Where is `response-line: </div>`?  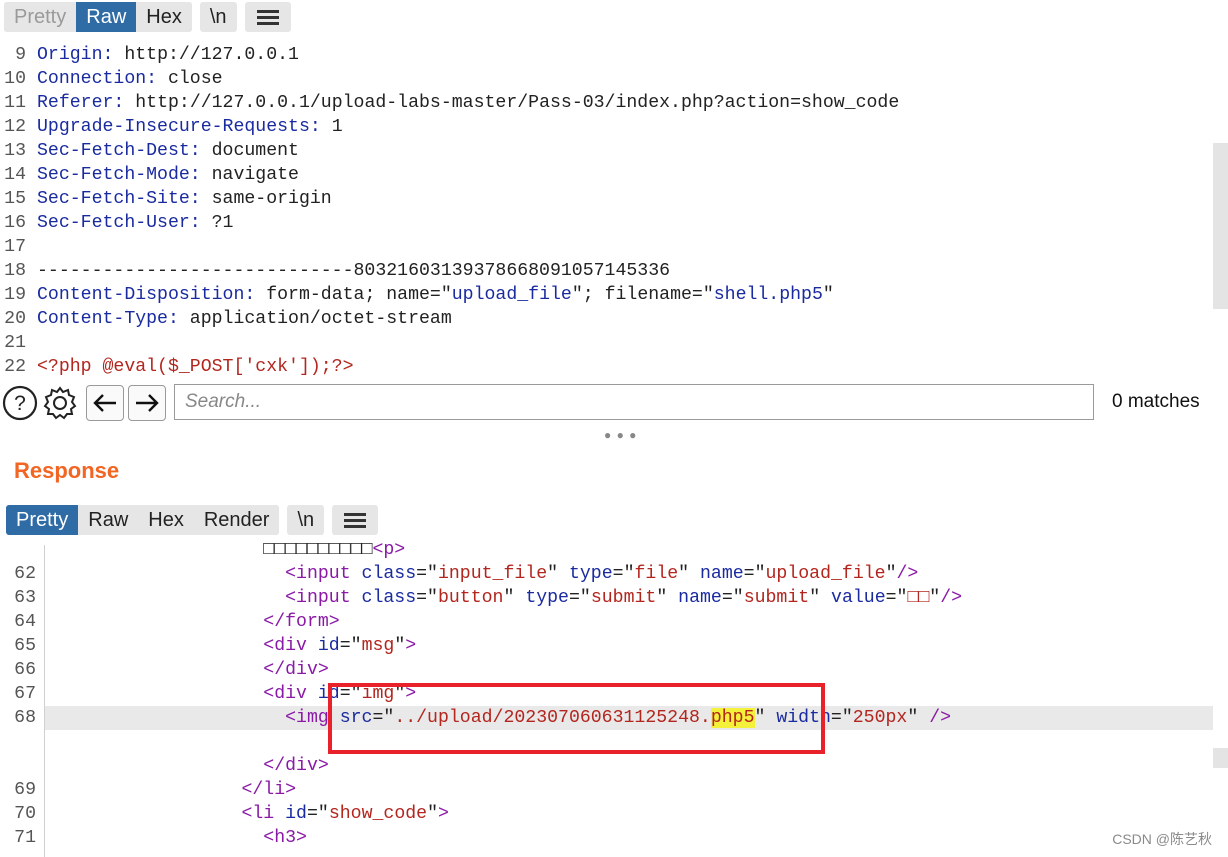 response-line: </div> is located at coordinates (606, 766).